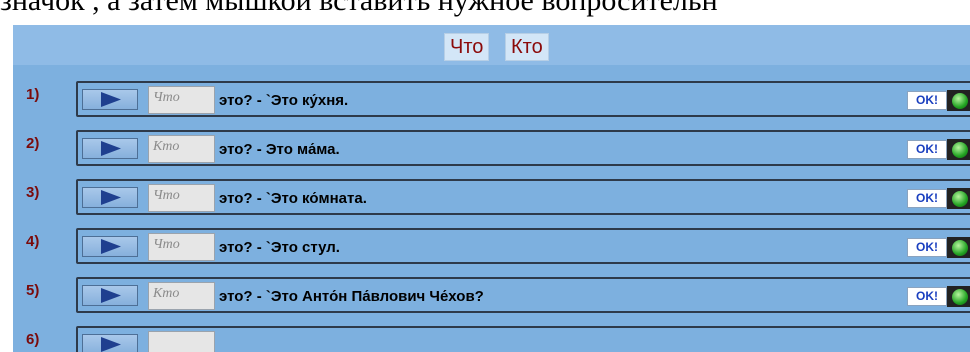 This screenshot has height=352, width=970. I want to click on row-number: 2), so click(33, 143).